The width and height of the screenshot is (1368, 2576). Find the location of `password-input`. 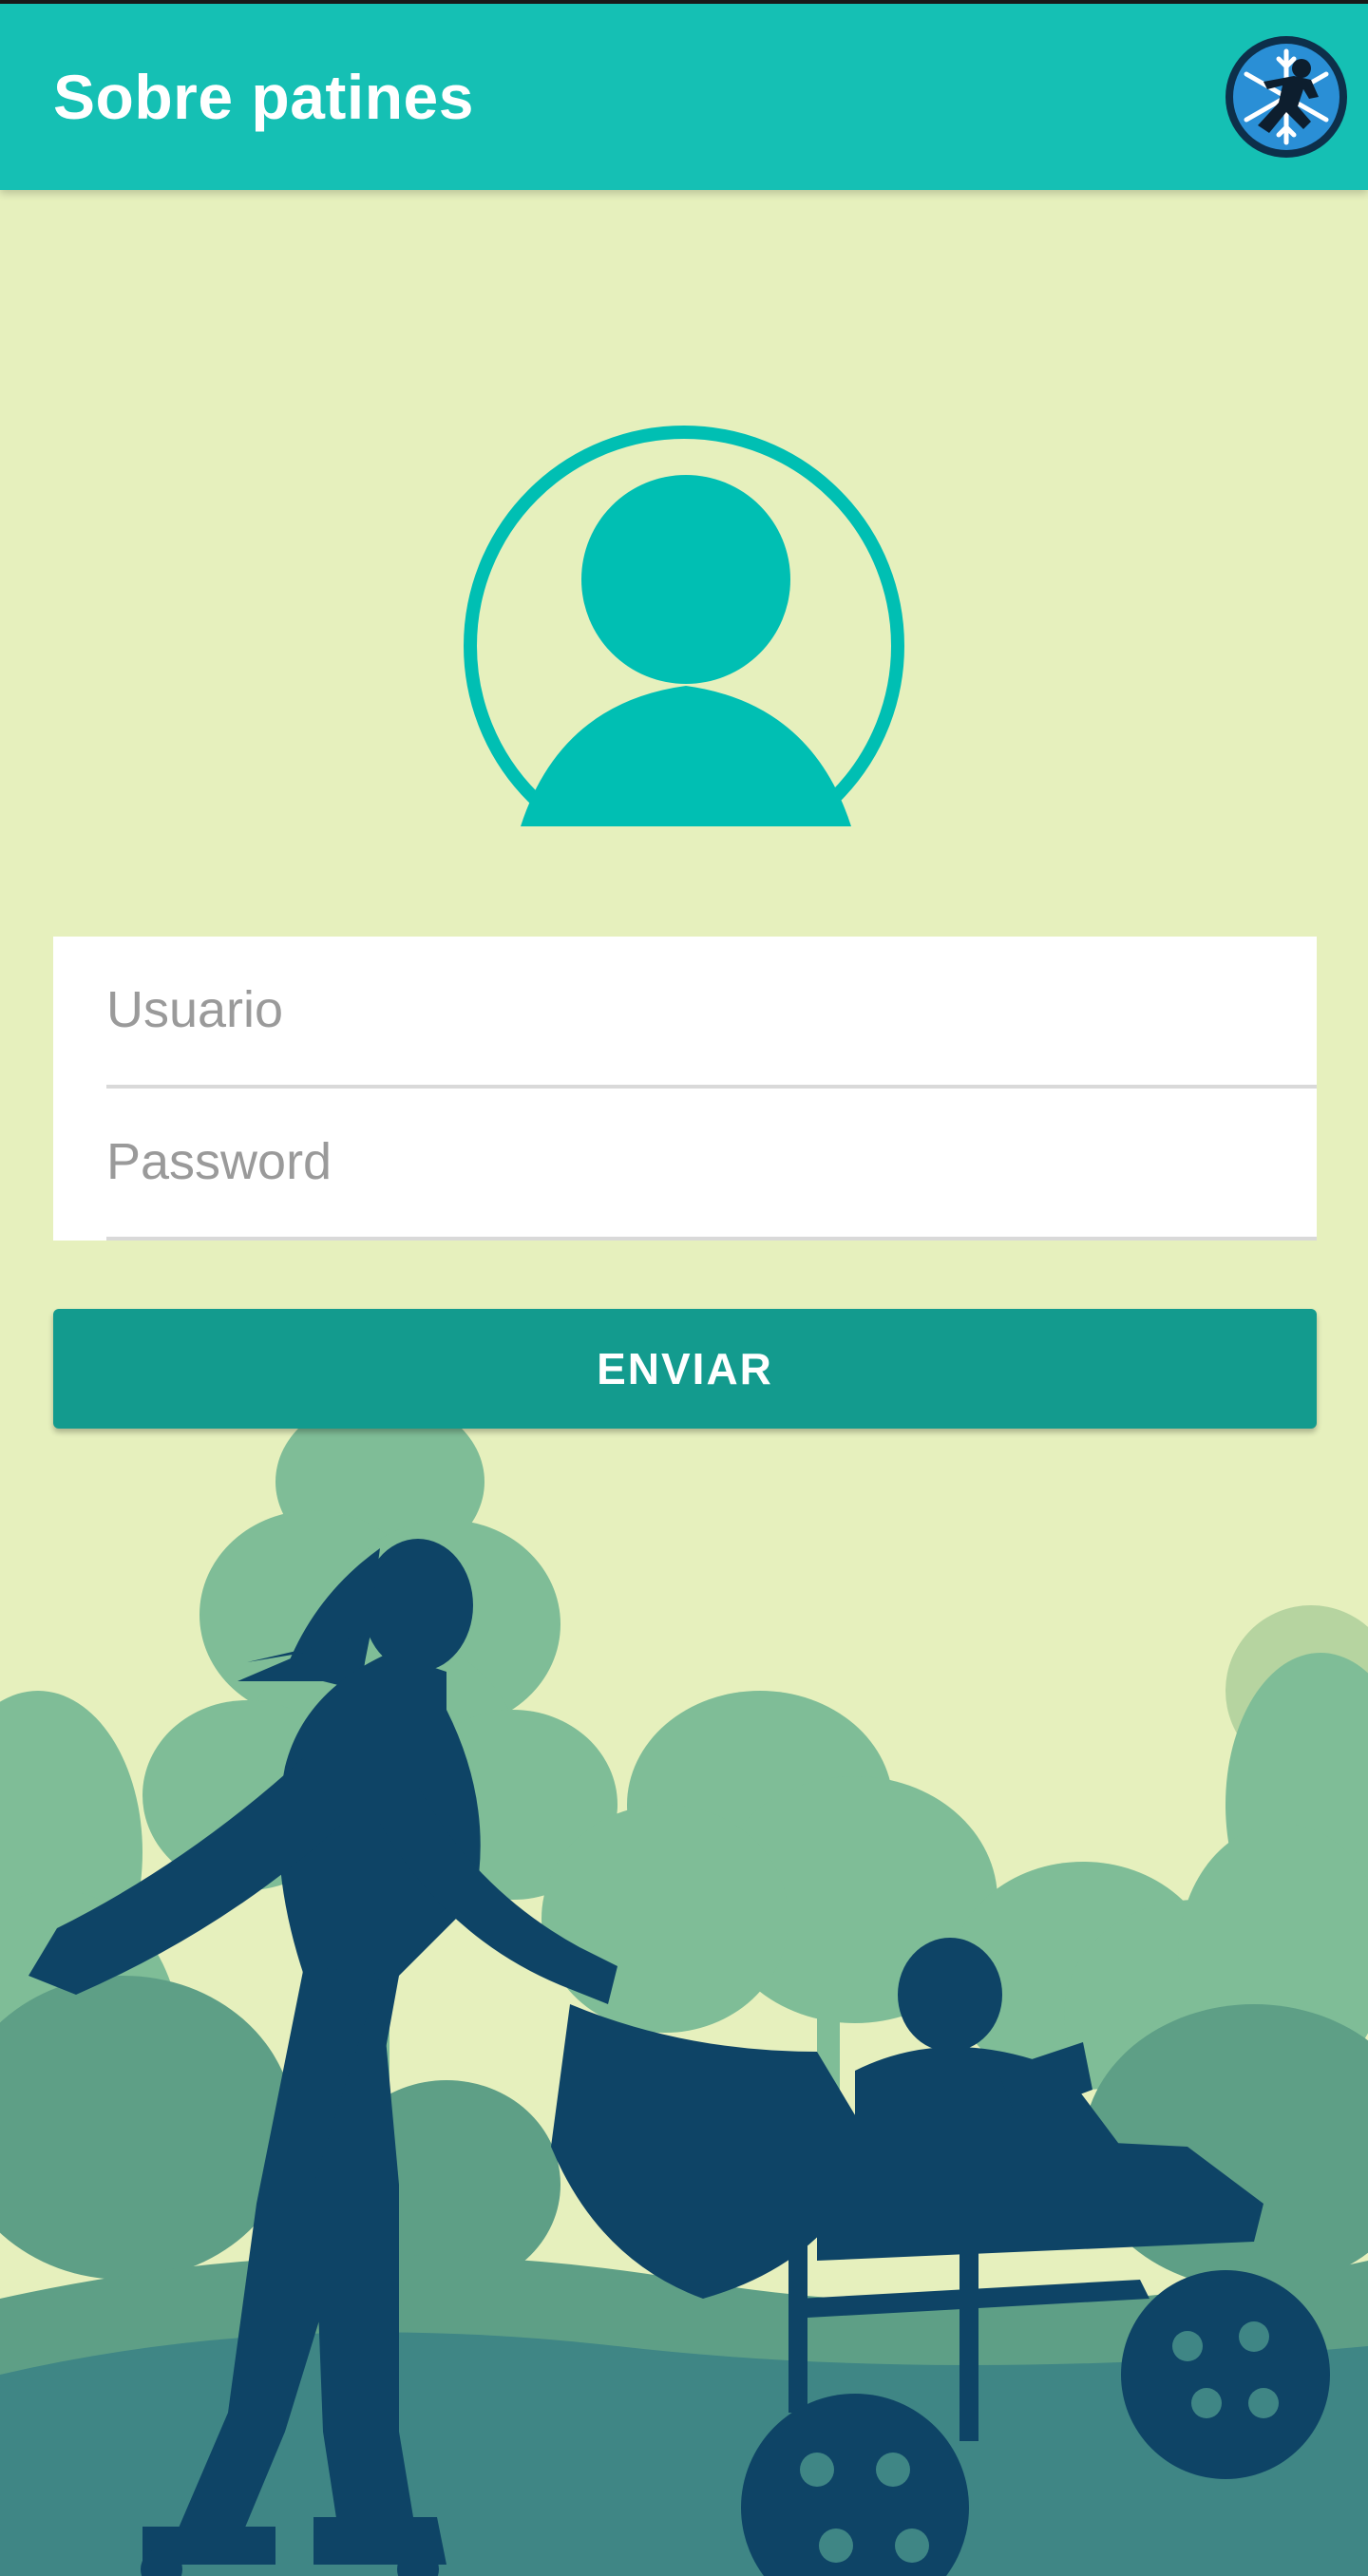

password-input is located at coordinates (711, 1162).